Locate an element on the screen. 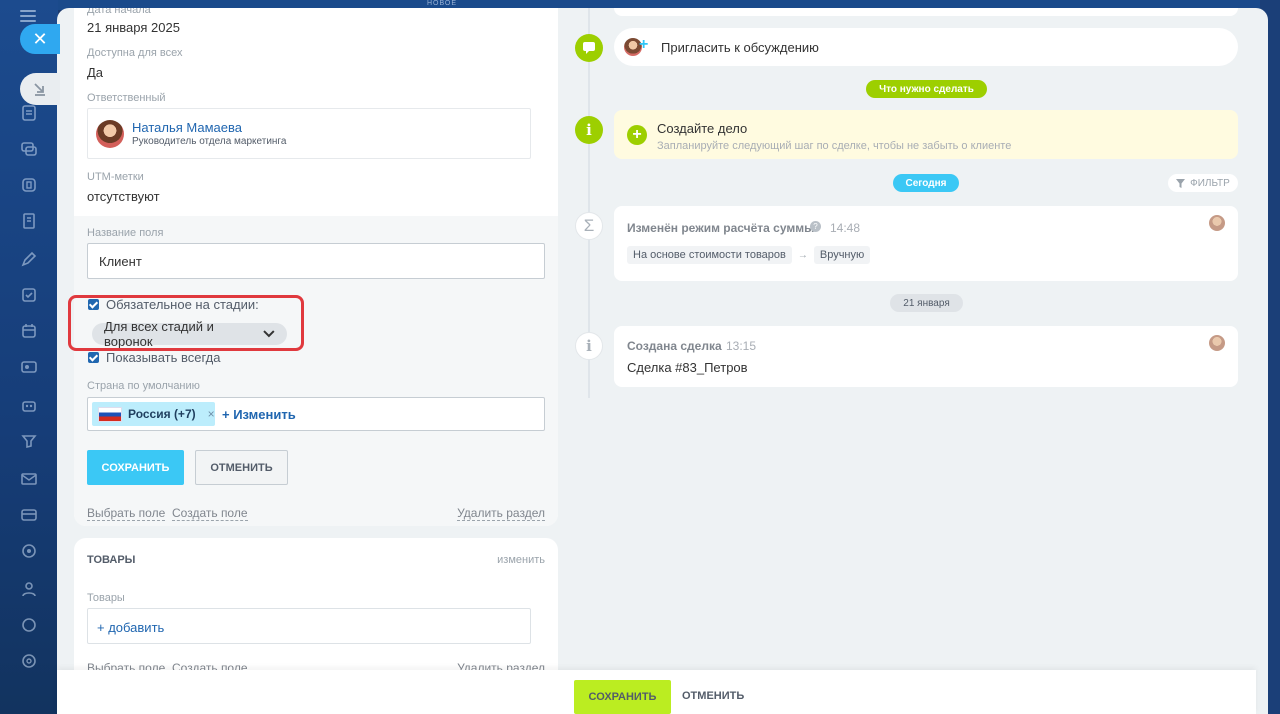  remove-tag-icon: × is located at coordinates (211, 414).